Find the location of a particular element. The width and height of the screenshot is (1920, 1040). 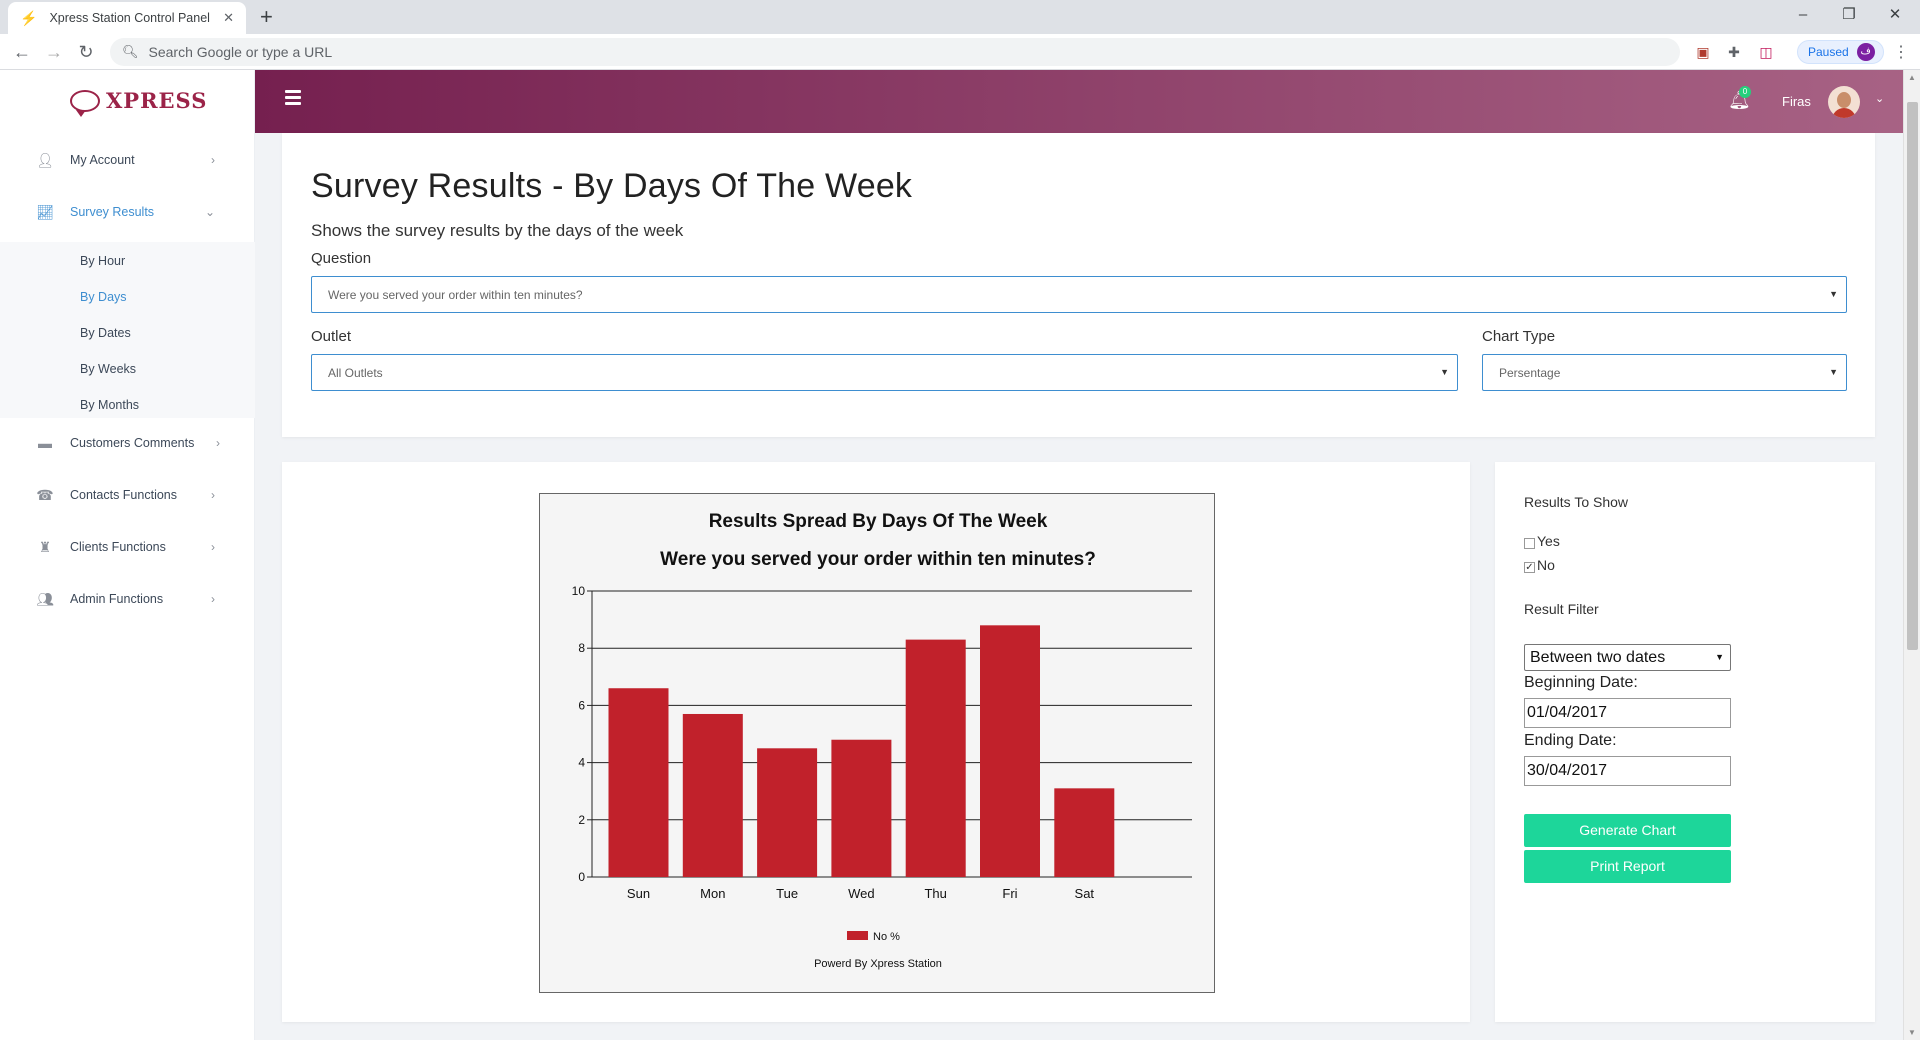

reload-icon: ↻ is located at coordinates (86, 52).